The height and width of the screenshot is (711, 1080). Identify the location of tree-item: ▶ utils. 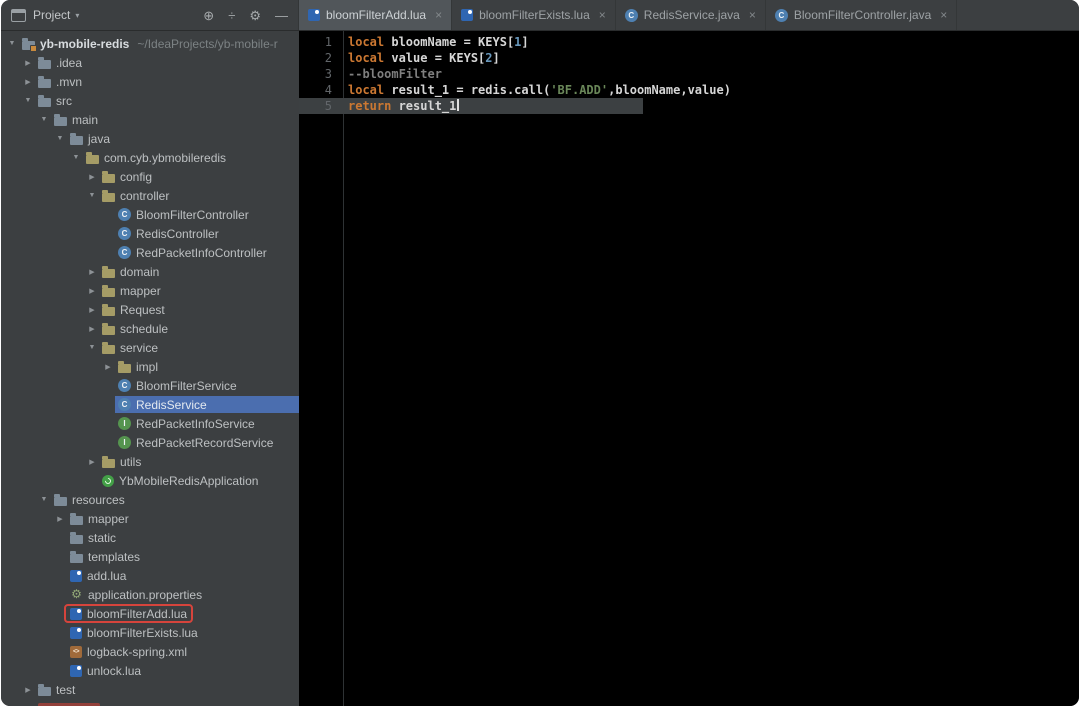
(150, 461).